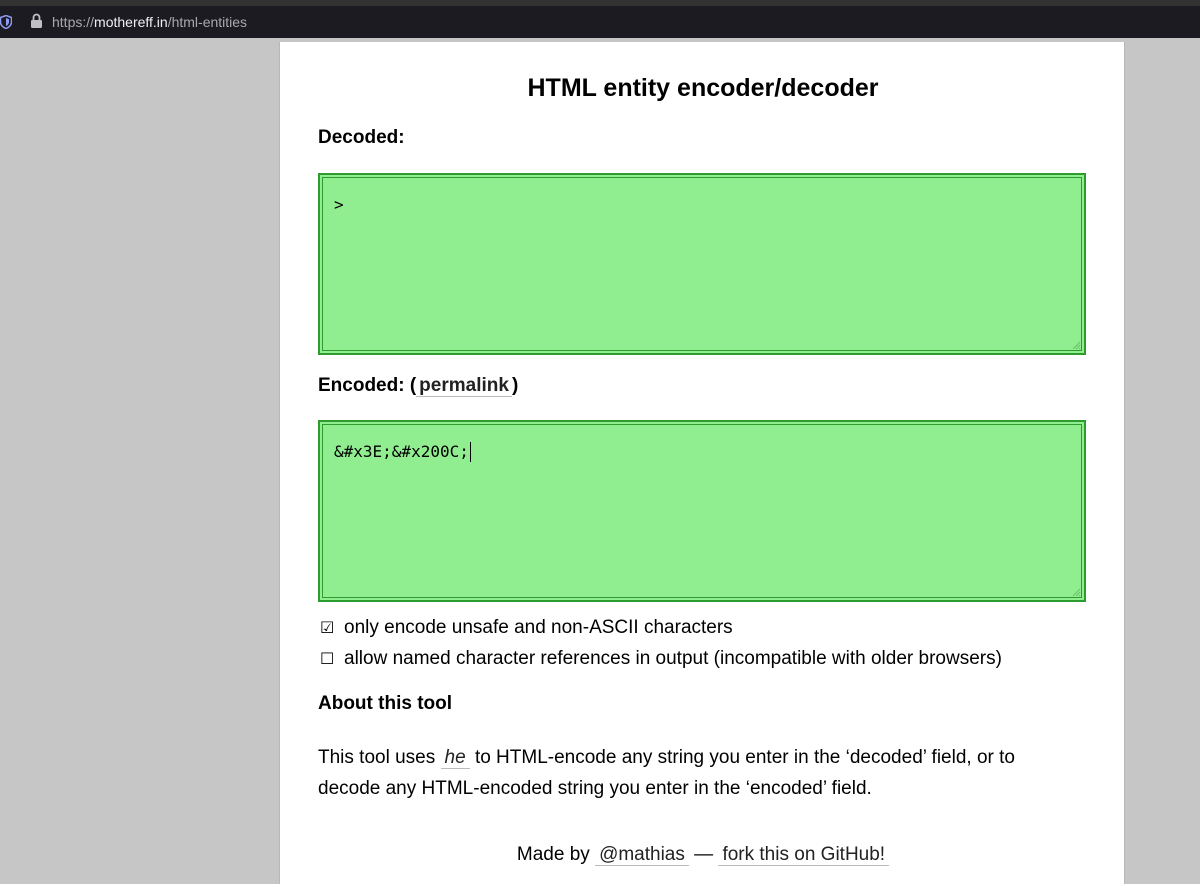 This screenshot has width=1200, height=884. Describe the element at coordinates (6, 22) in the screenshot. I see `shield-icon` at that location.